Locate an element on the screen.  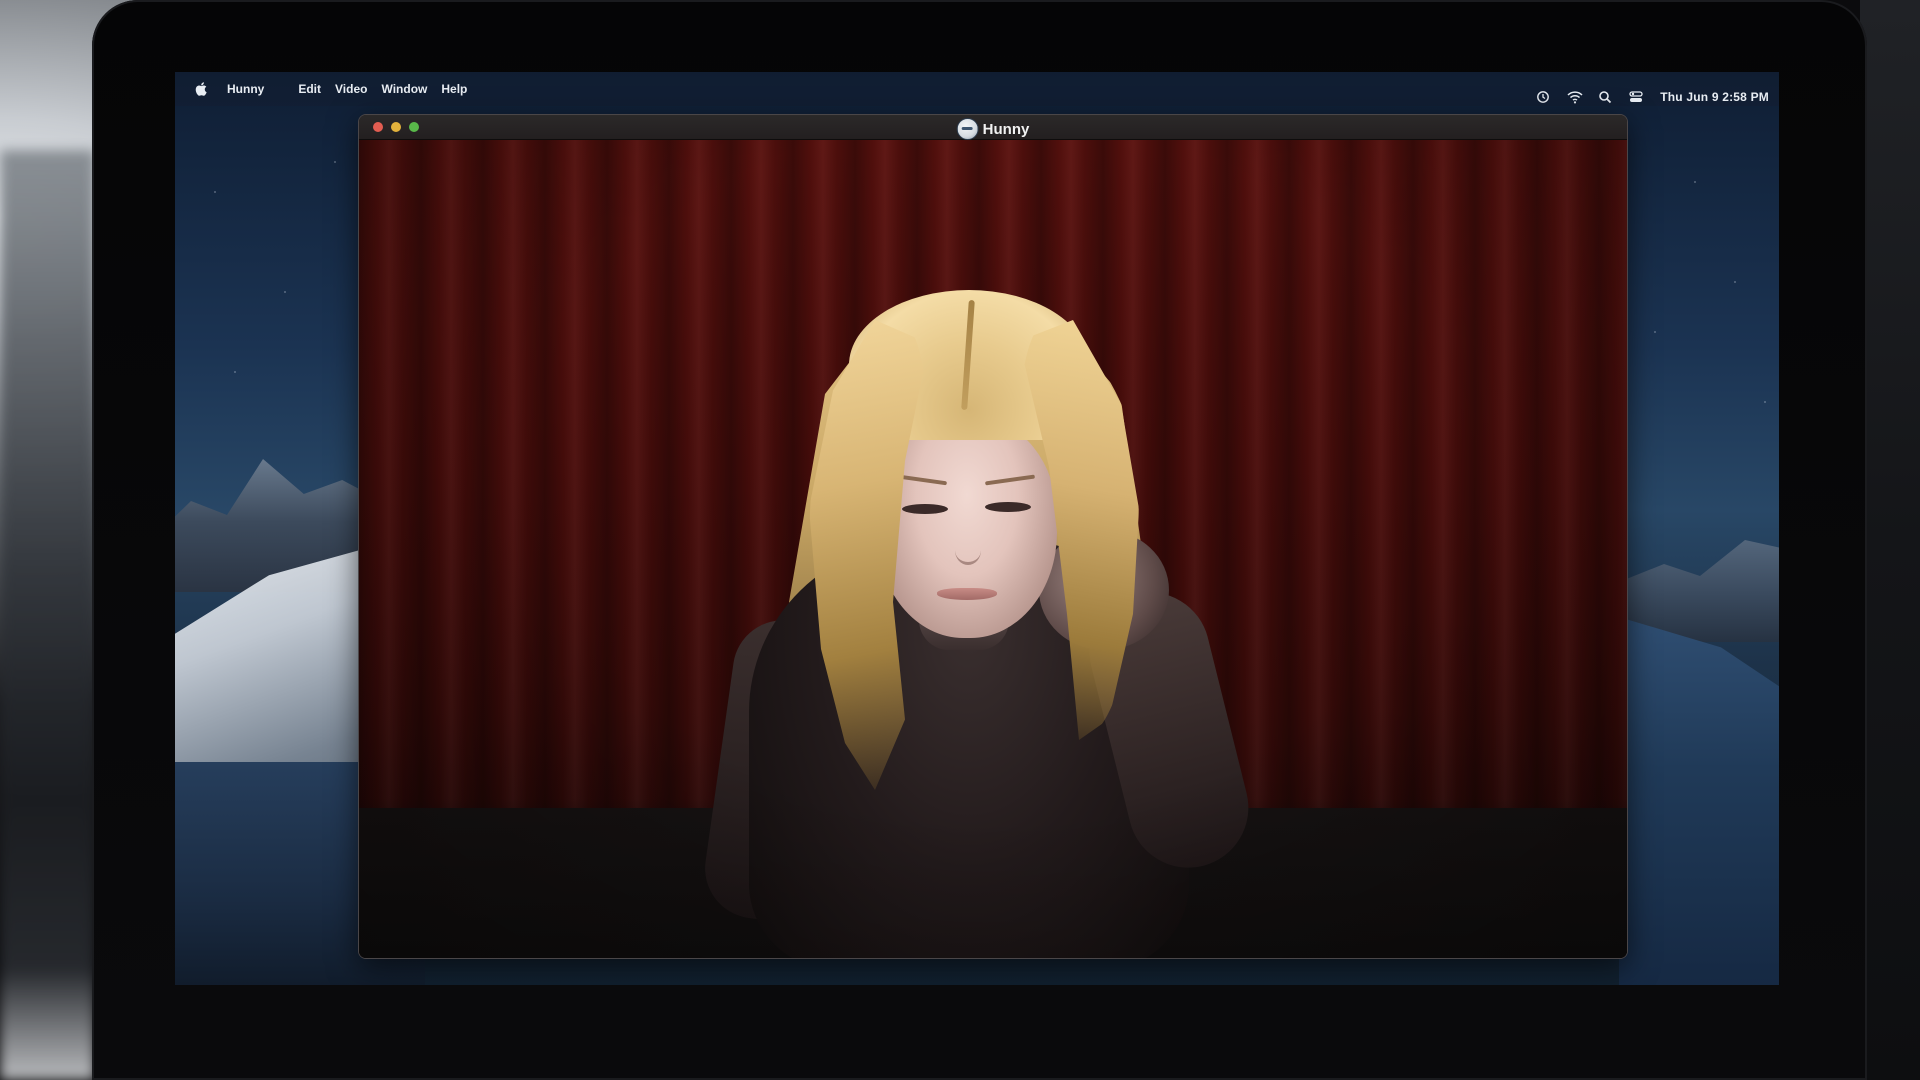
wallpaper-dune-right is located at coordinates (1699, 801).